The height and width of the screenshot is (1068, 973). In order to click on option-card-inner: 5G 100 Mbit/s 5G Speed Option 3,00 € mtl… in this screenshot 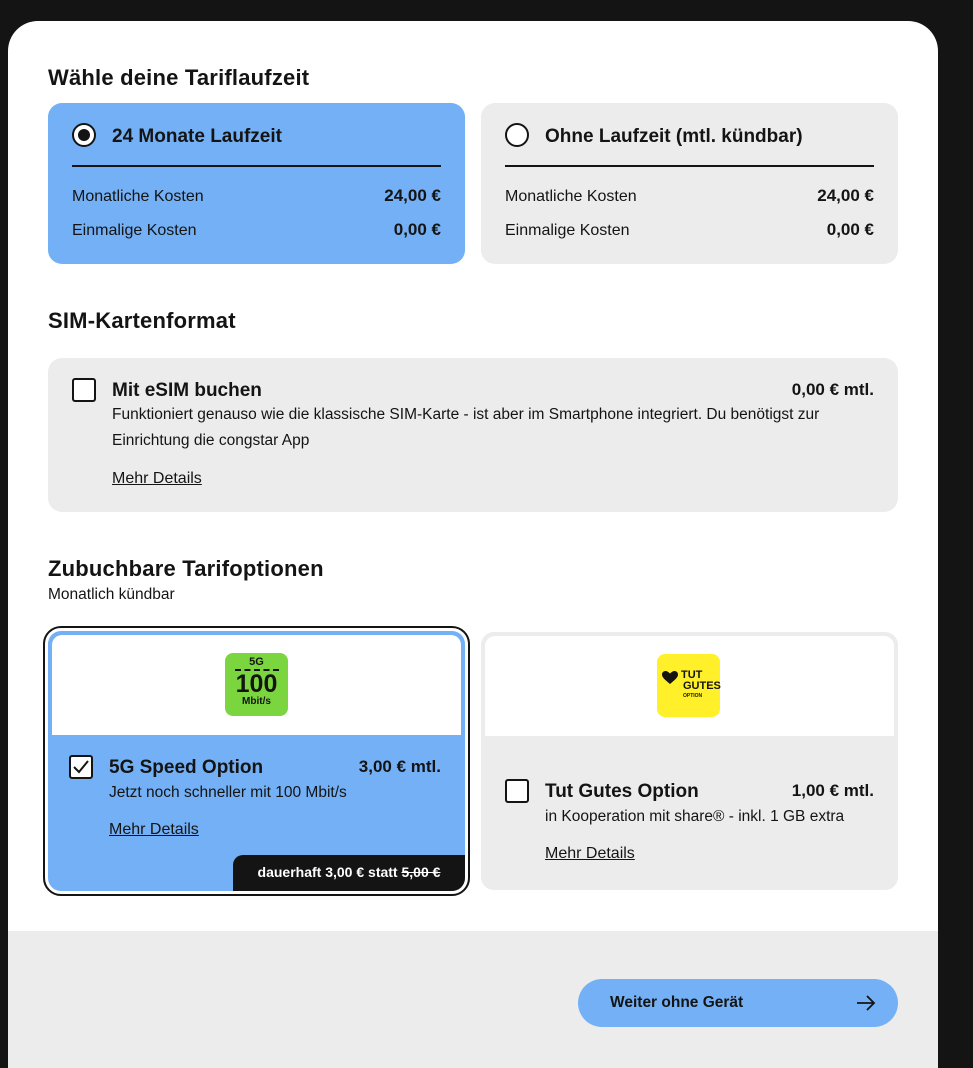, I will do `click(256, 761)`.